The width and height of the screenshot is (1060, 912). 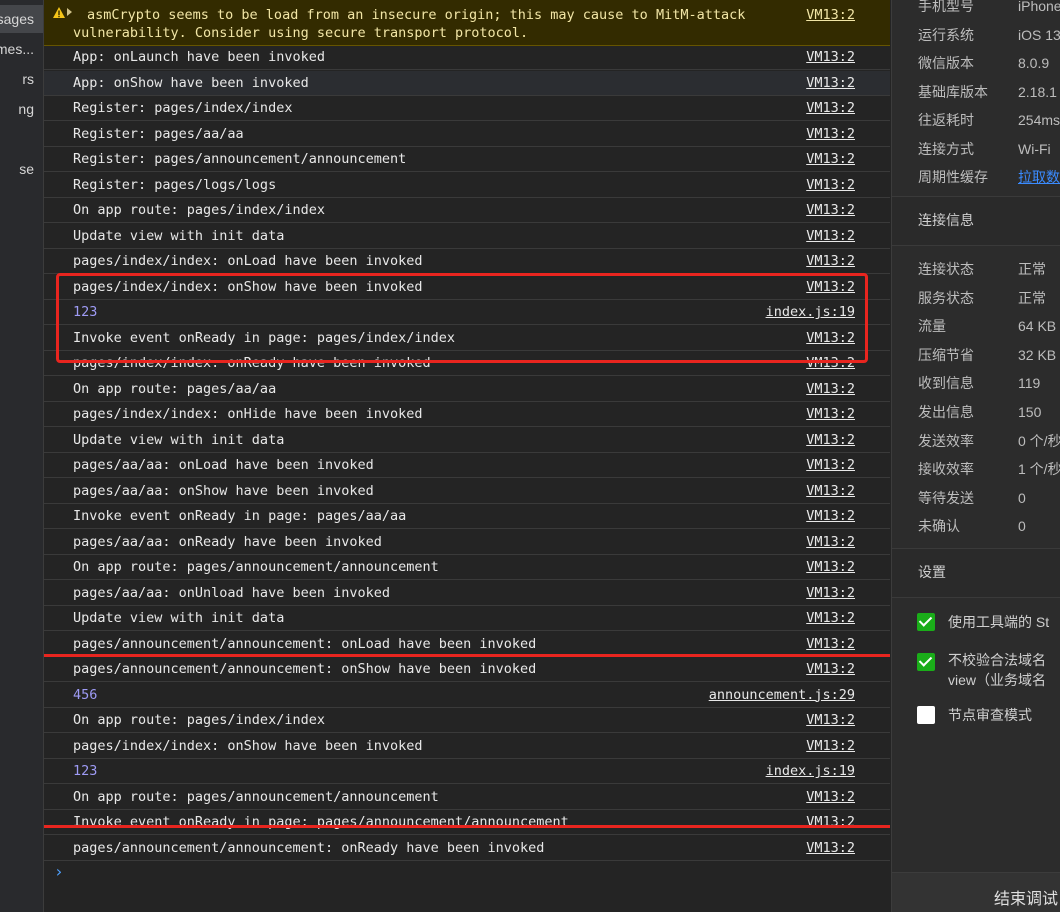 What do you see at coordinates (1034, 148) in the screenshot?
I see `info-value: Wi-Fi` at bounding box center [1034, 148].